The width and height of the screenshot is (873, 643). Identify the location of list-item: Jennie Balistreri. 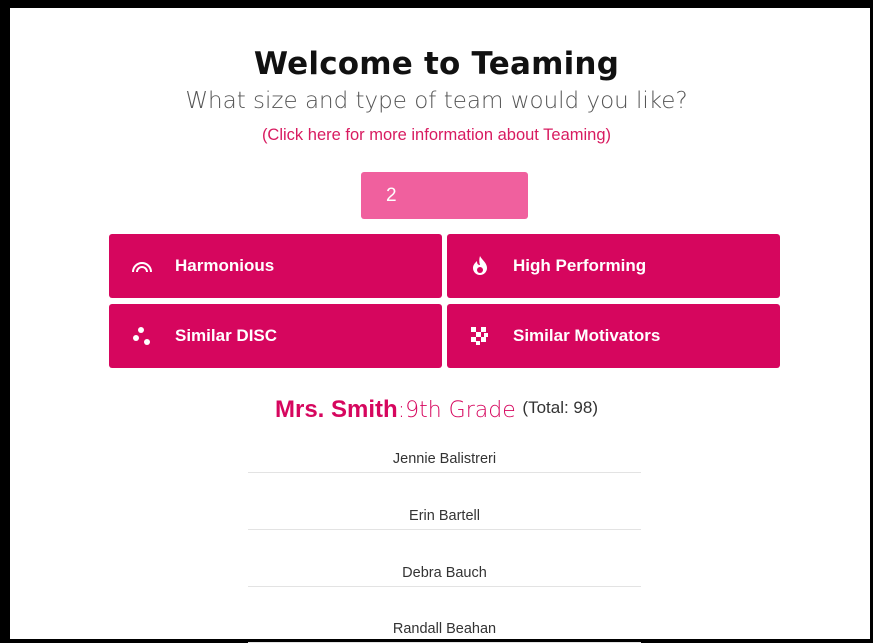
(444, 462).